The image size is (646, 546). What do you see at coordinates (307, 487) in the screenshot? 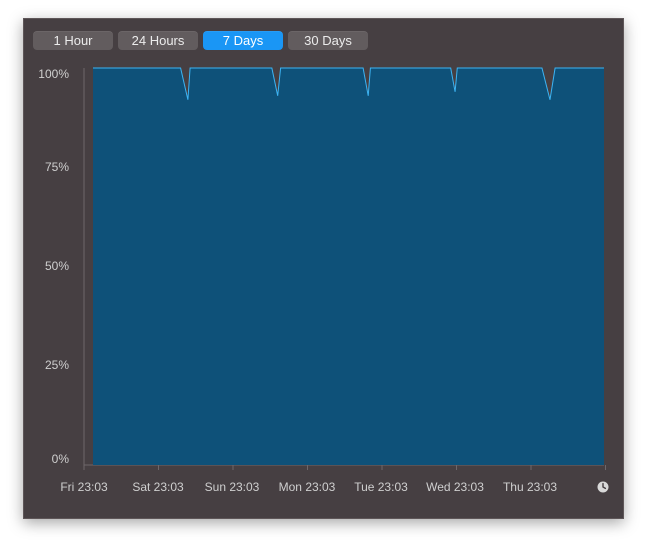
I see `x-tick-label-mon: Mon 23:03` at bounding box center [307, 487].